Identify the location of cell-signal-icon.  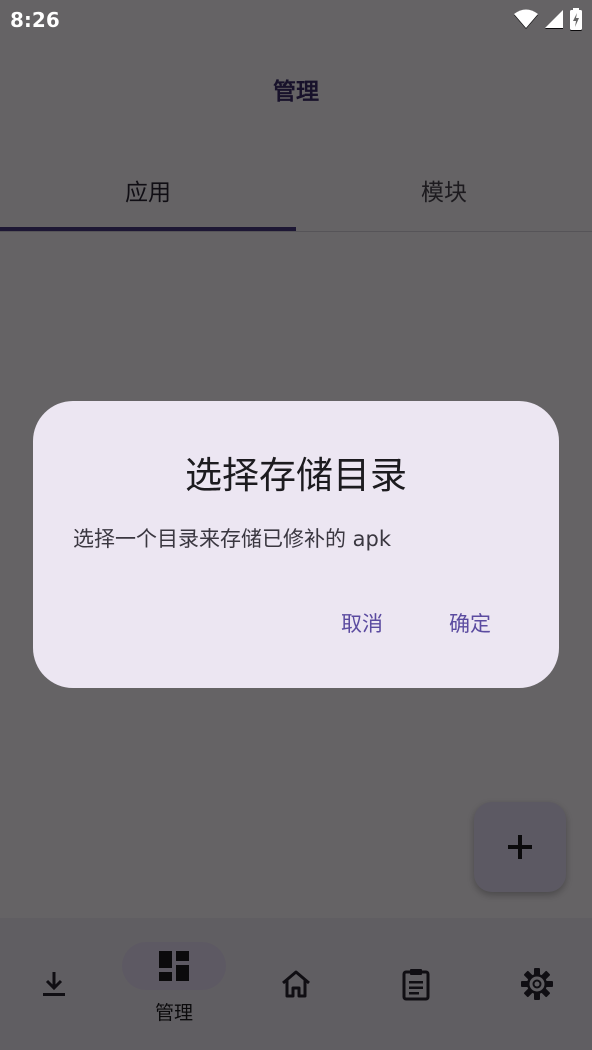
(554, 19).